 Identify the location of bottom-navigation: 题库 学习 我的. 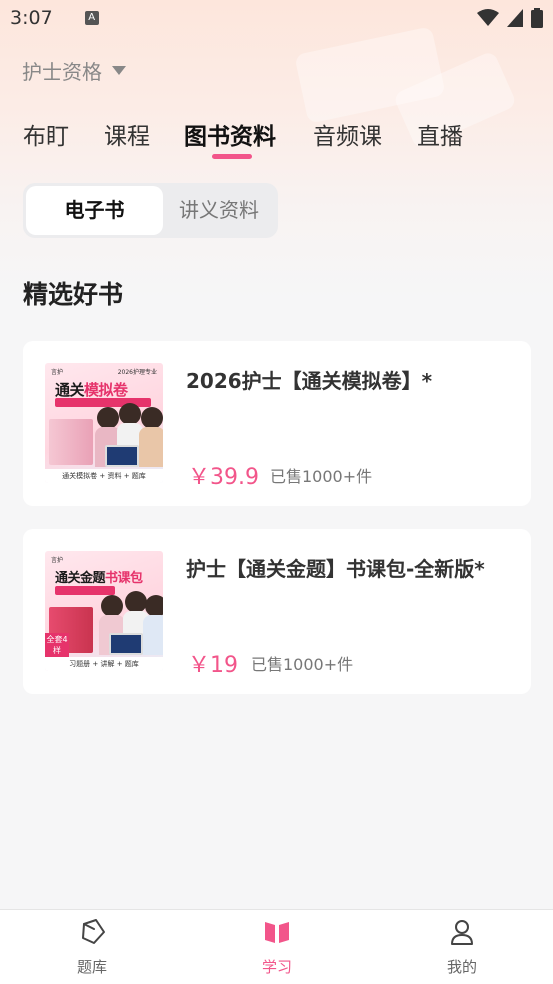
(276, 946).